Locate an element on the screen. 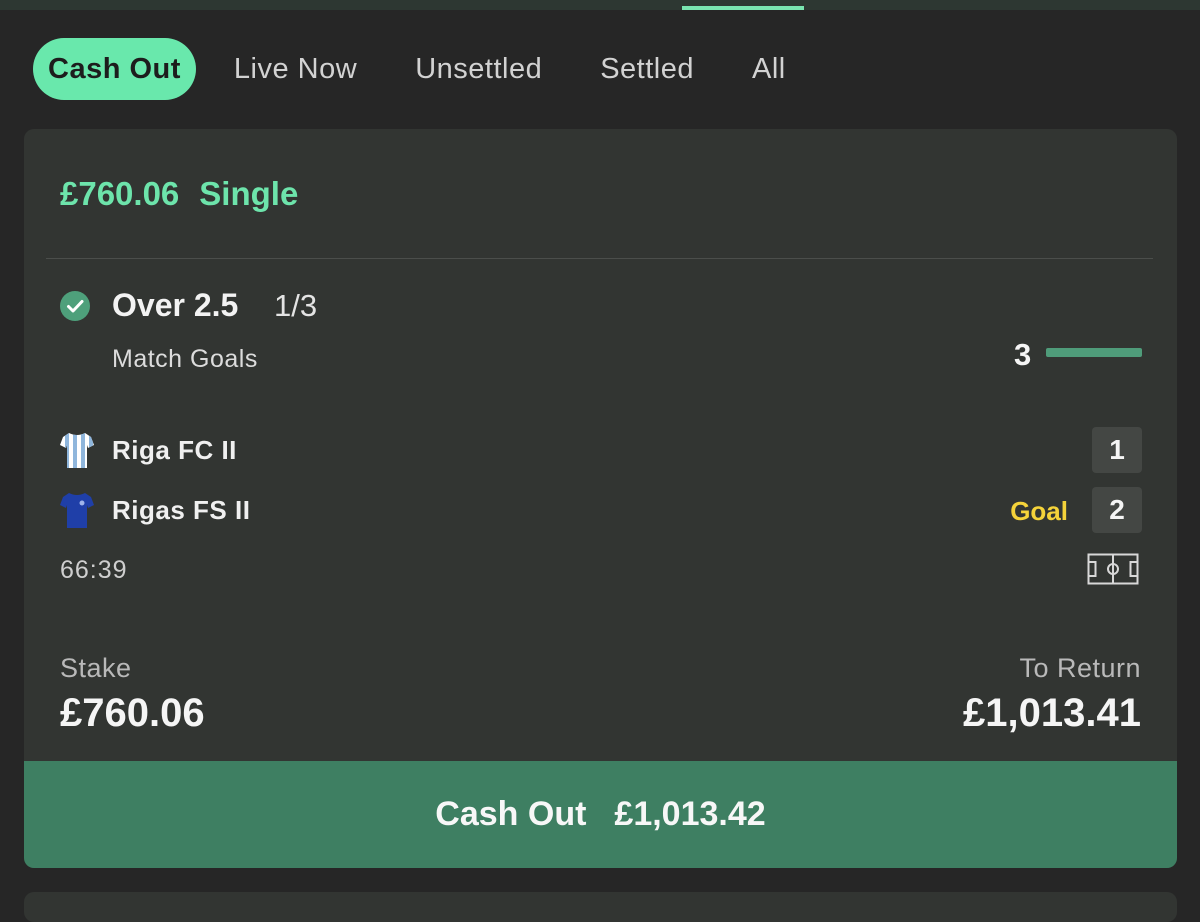 This screenshot has height=922, width=1200. goals-count: 3 is located at coordinates (1023, 354).